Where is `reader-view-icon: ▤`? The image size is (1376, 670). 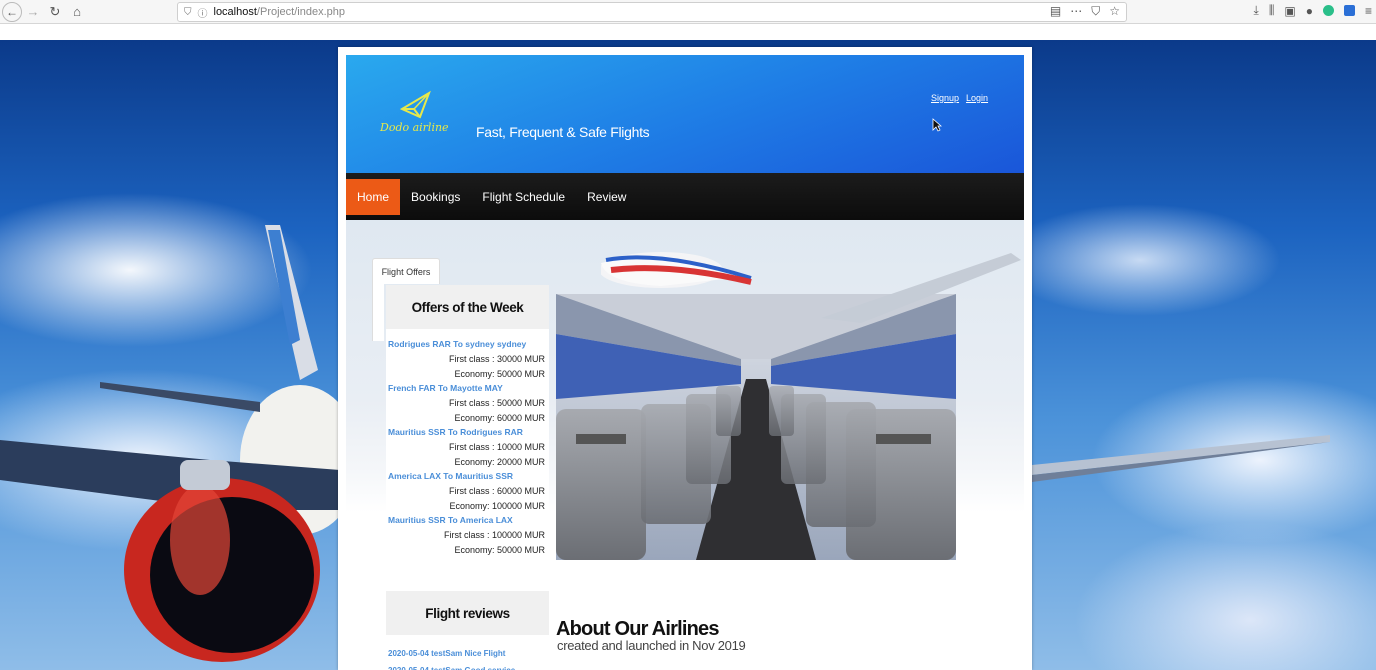
reader-view-icon: ▤ is located at coordinates (1055, 11).